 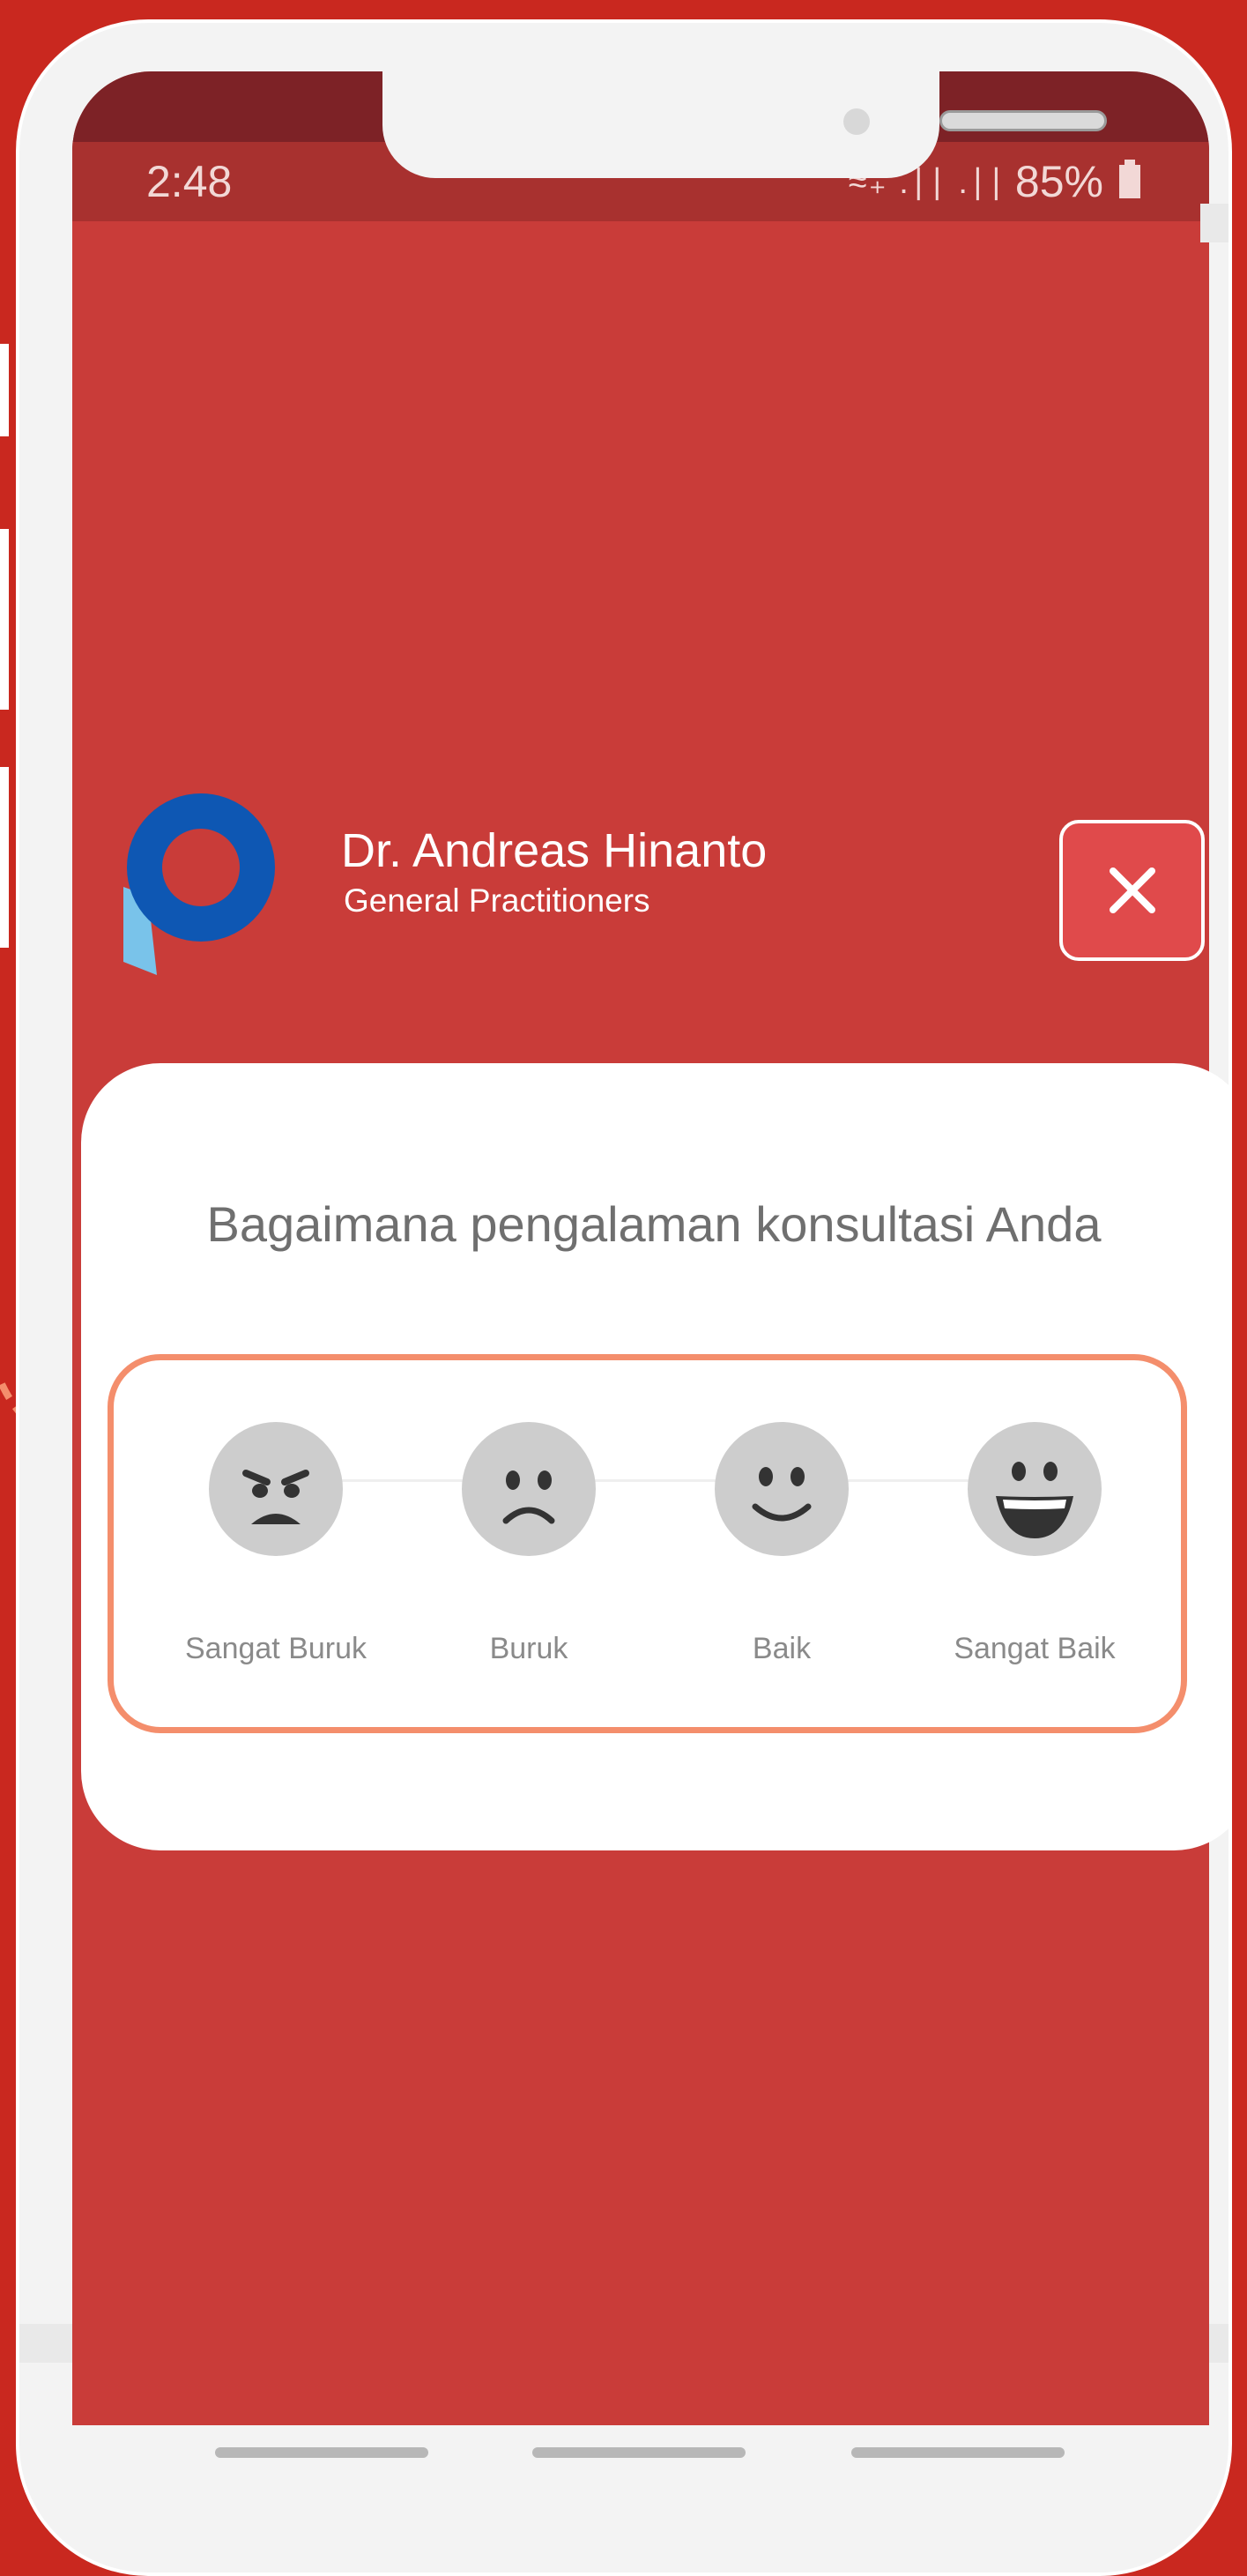 I want to click on rating-question: Bagaimana pengalaman konsultasi Anda, so click(x=654, y=1224).